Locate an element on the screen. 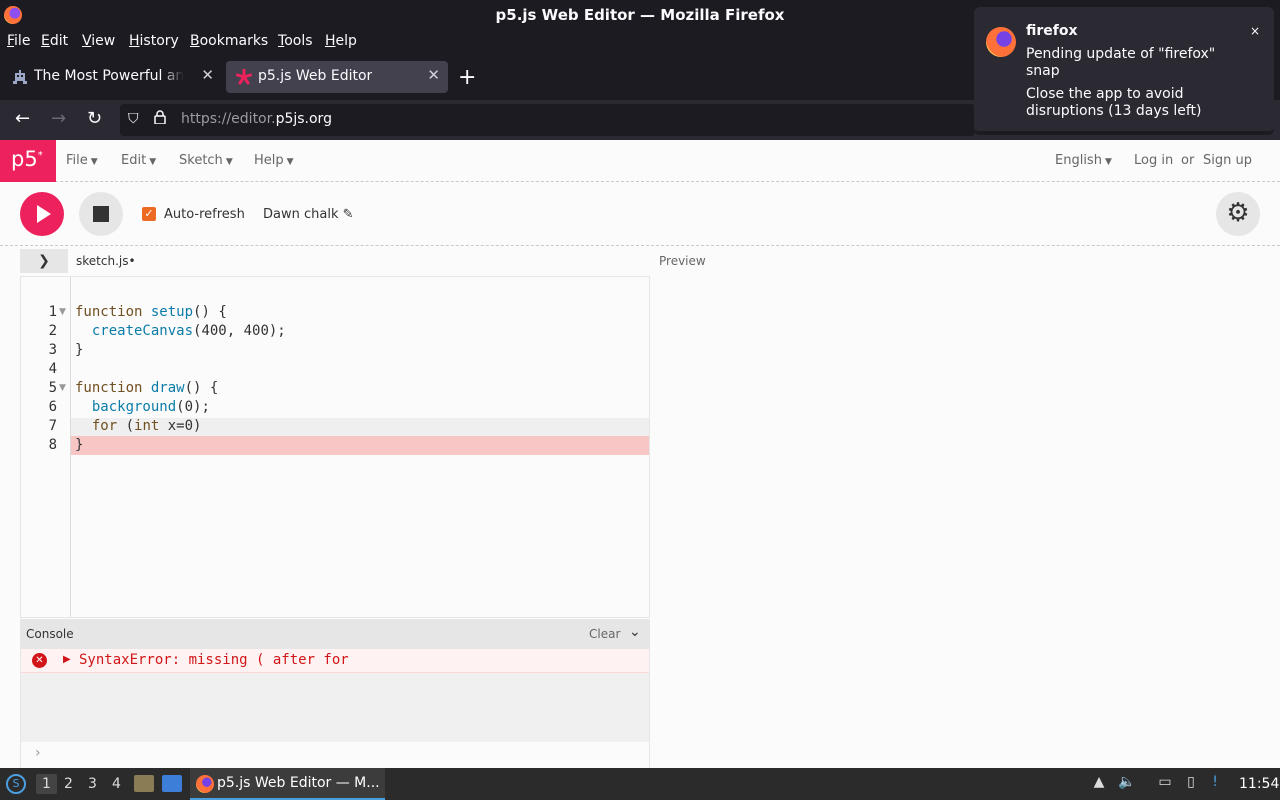 The height and width of the screenshot is (800, 1280). workspace-4: 4 is located at coordinates (116, 784).